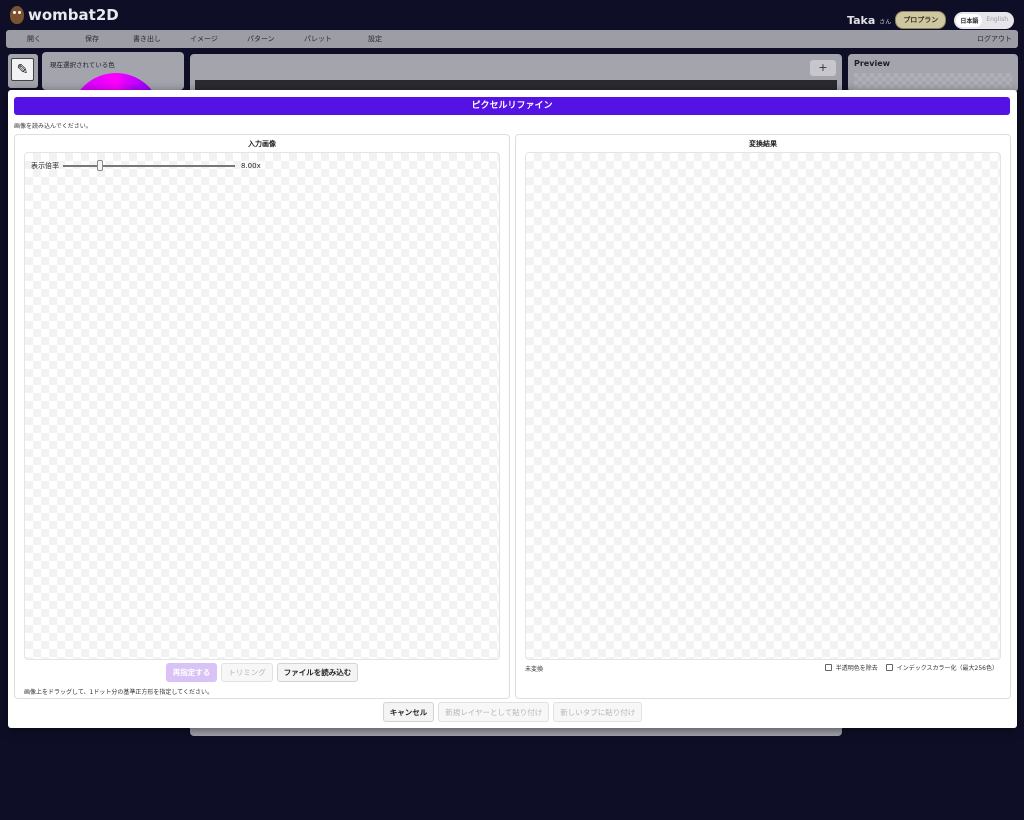  I want to click on remove-alpha-label: 半透明色を除去, so click(856, 668).